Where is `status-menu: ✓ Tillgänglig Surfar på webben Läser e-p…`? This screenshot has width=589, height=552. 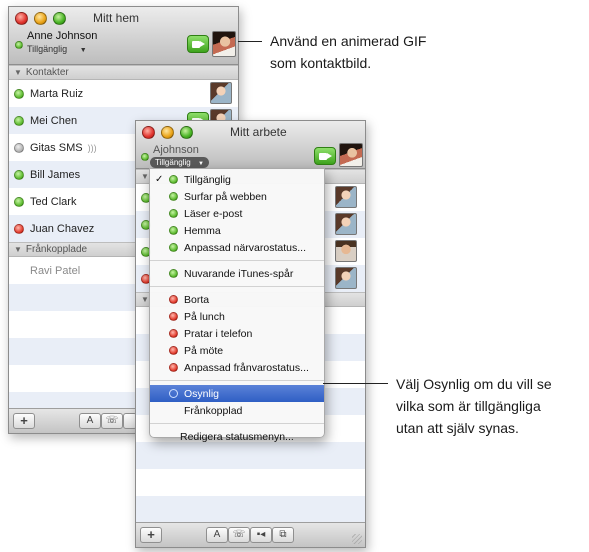
status-menu: ✓ Tillgänglig Surfar på webben Läser e-p… is located at coordinates (237, 305).